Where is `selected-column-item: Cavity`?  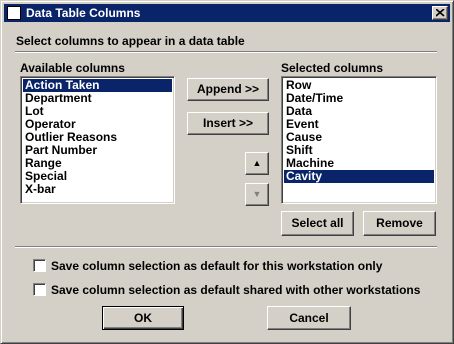
selected-column-item: Cavity is located at coordinates (359, 176).